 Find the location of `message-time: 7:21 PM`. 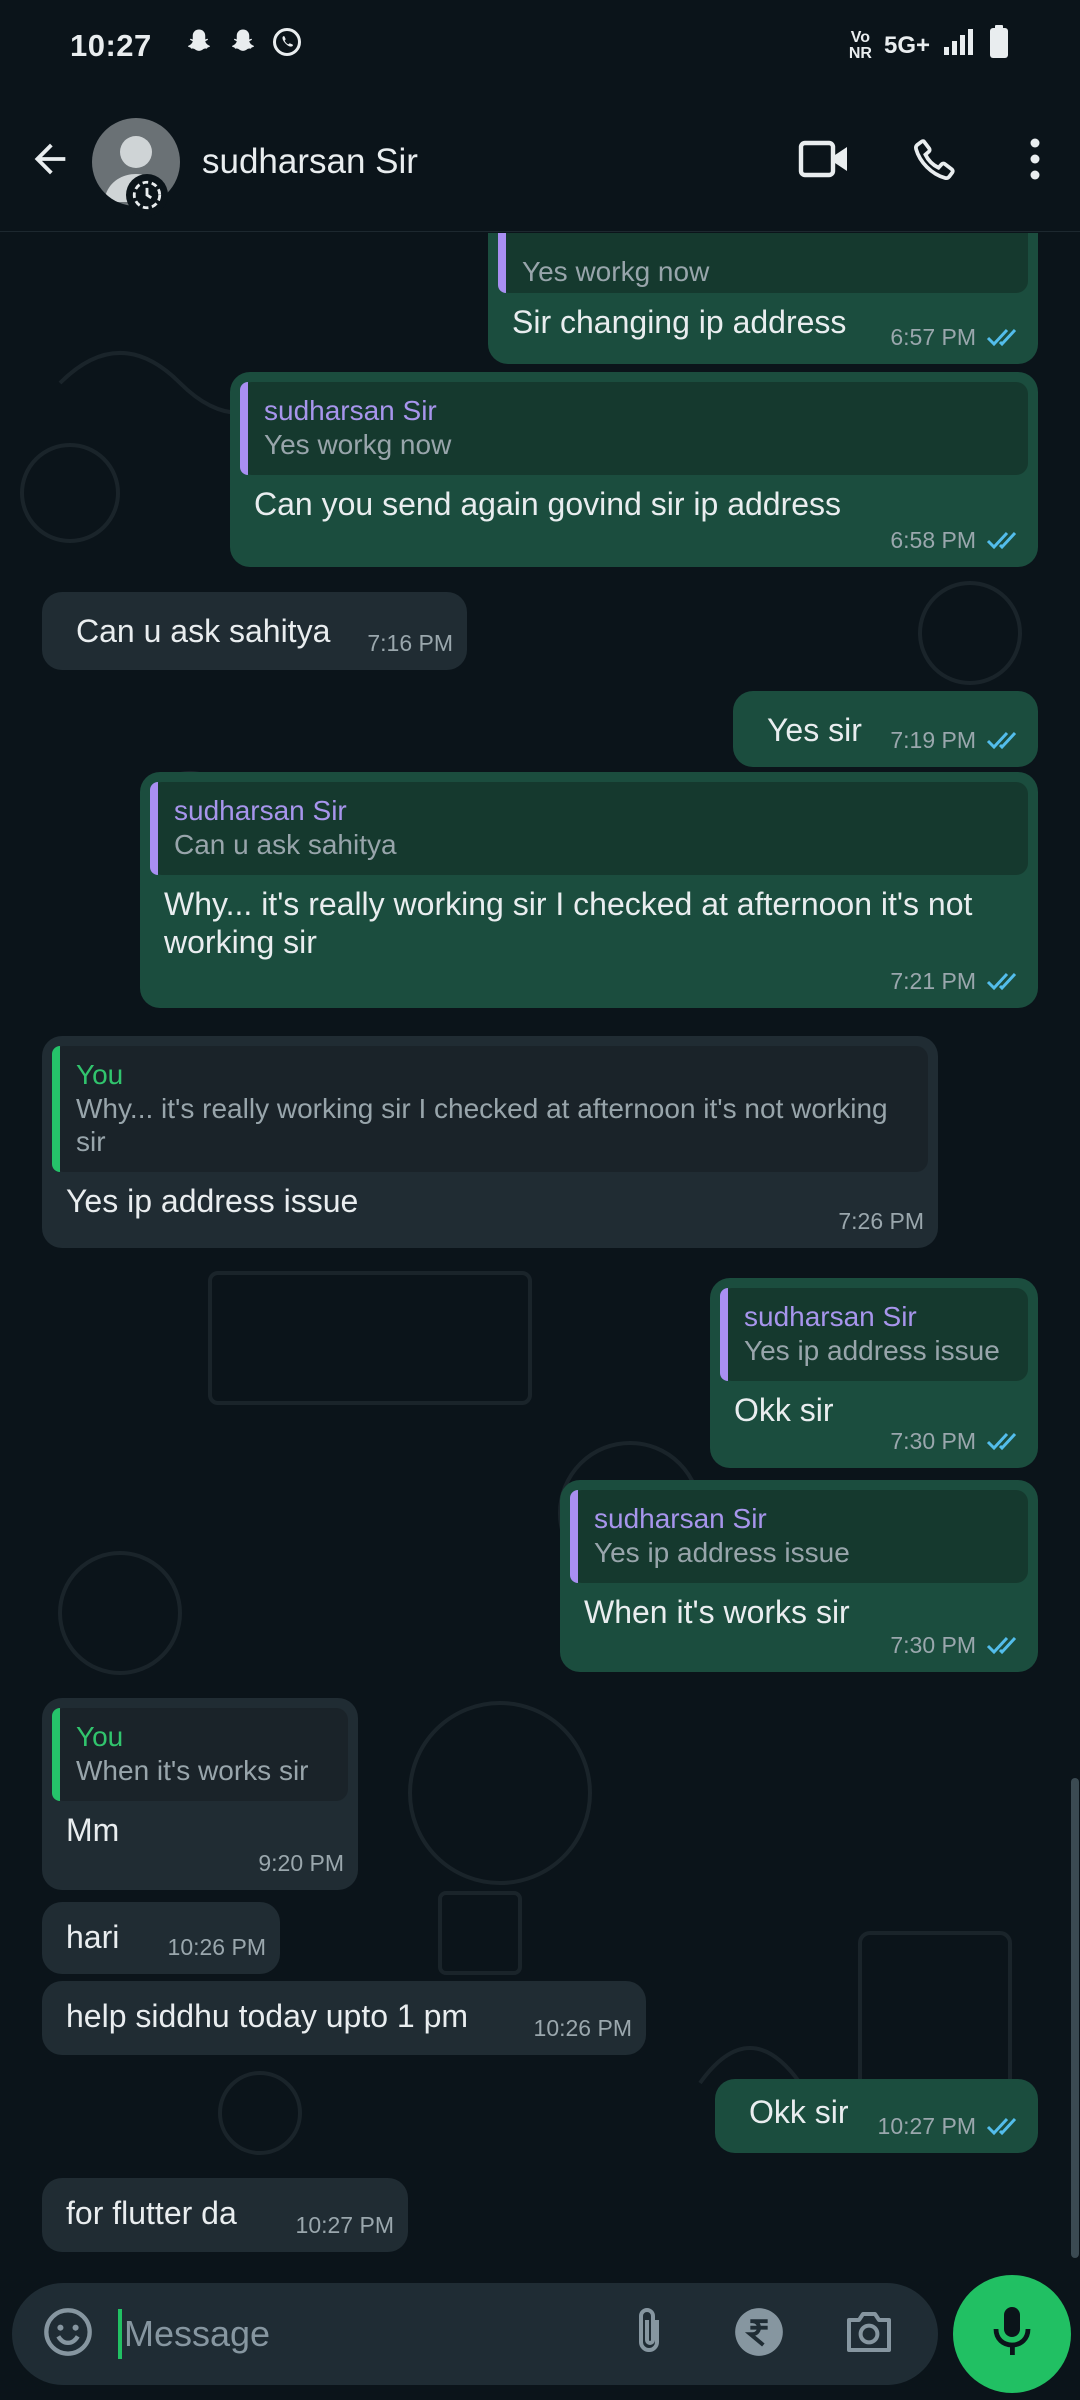

message-time: 7:21 PM is located at coordinates (933, 981).